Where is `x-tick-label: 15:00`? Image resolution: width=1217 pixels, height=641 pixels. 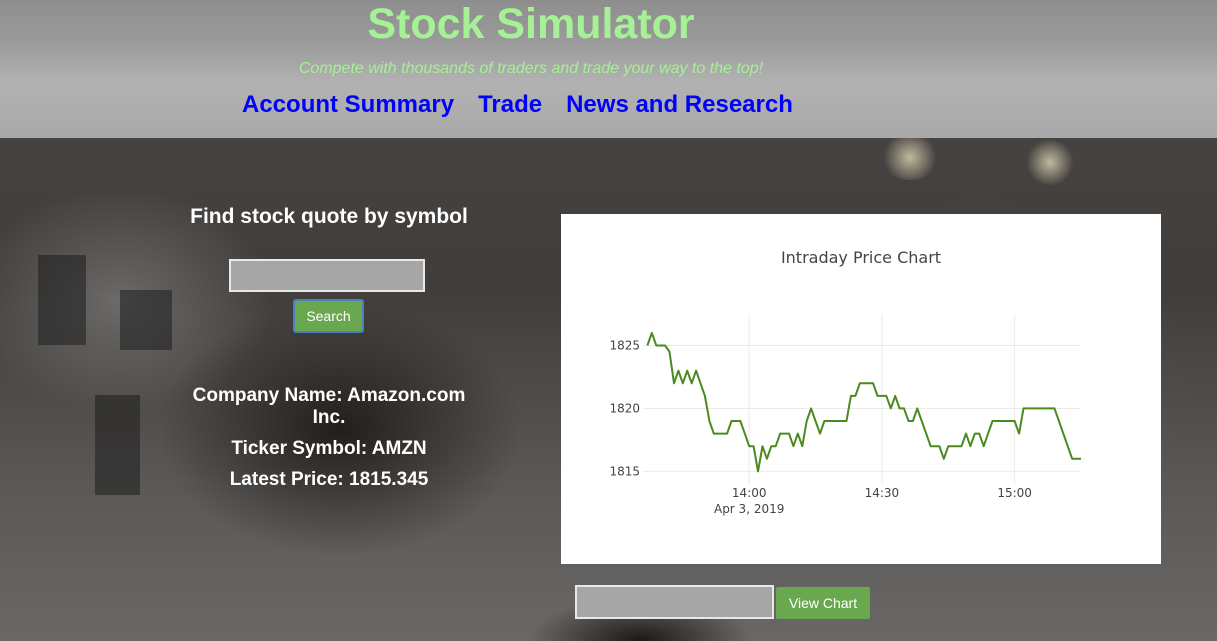 x-tick-label: 15:00 is located at coordinates (1014, 493).